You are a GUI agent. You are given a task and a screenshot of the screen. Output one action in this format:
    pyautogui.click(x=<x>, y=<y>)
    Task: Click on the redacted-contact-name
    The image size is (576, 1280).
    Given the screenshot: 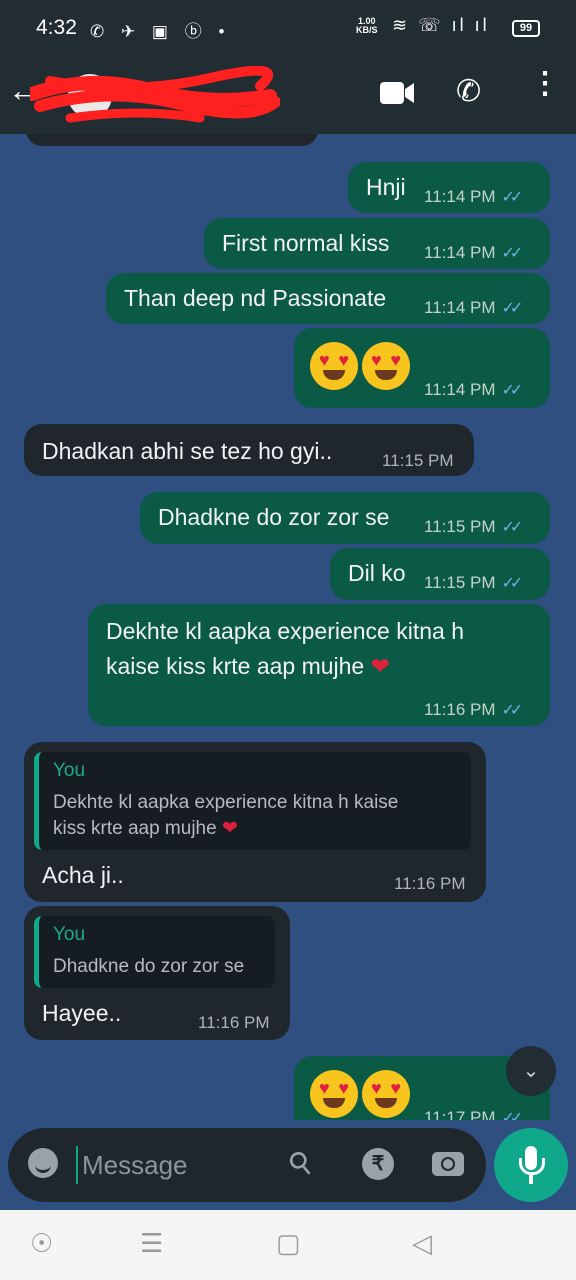 What is the action you would take?
    pyautogui.click(x=155, y=96)
    